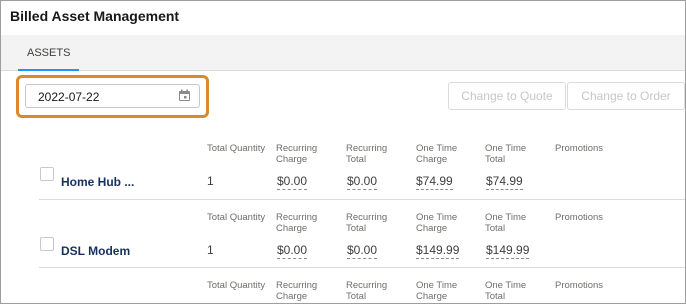  I want to click on calendar-icon, so click(184, 95).